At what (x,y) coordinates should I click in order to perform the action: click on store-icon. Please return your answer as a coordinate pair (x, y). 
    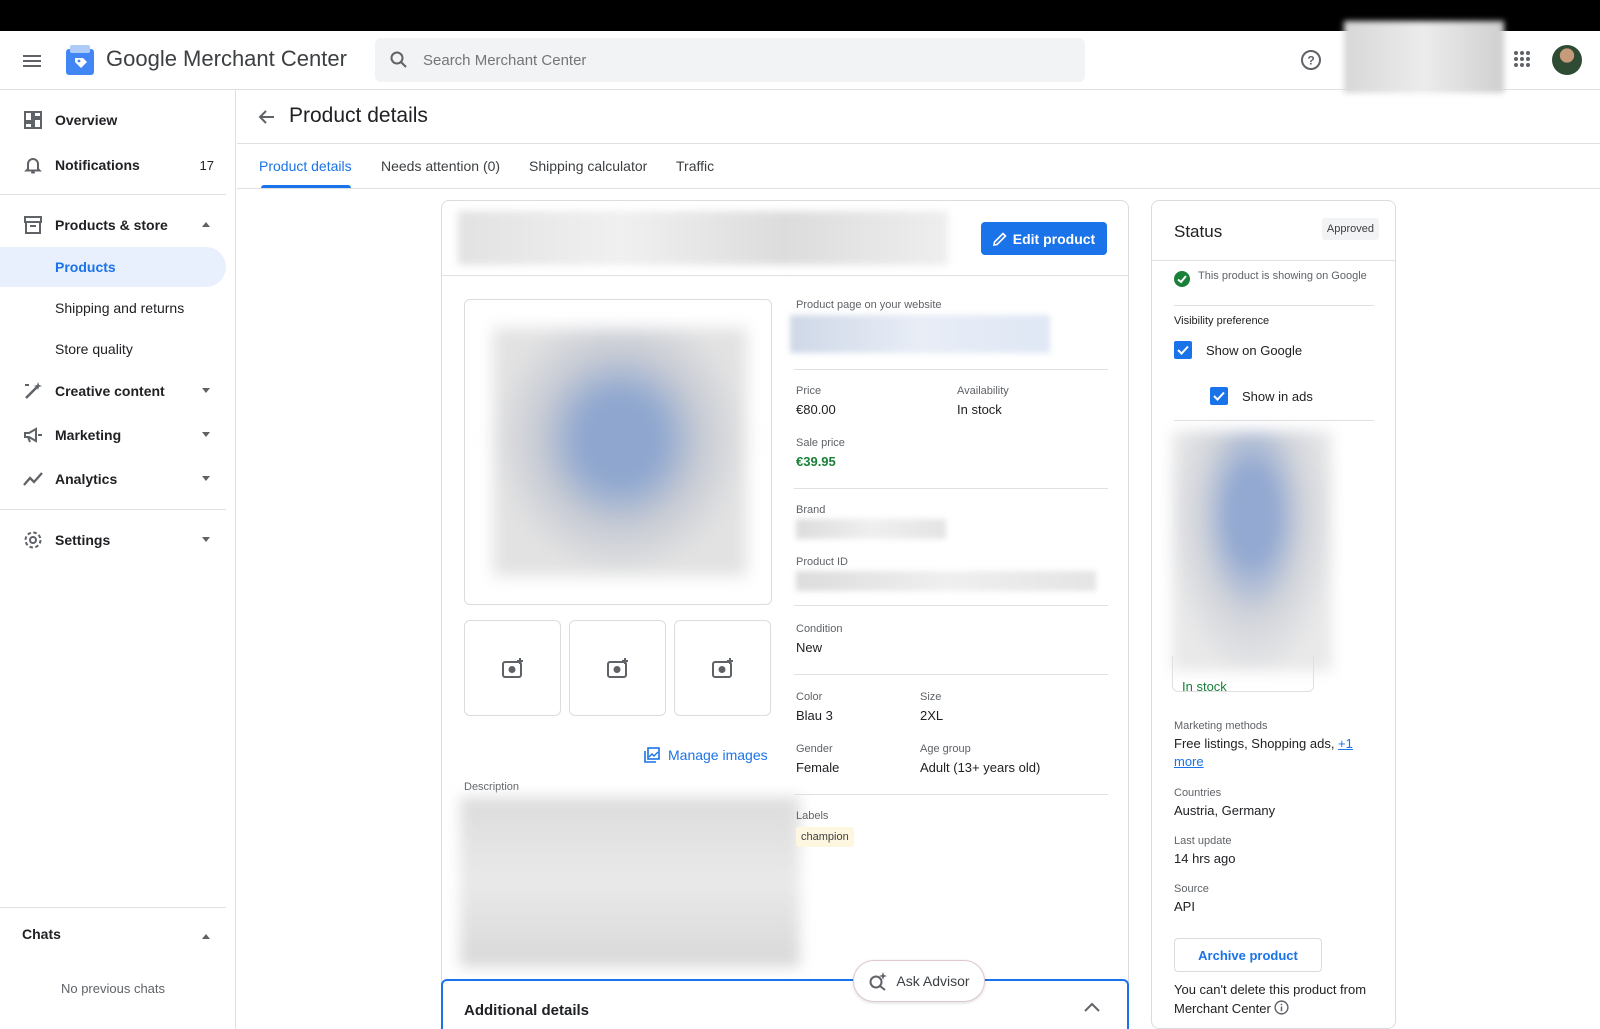
    Looking at the image, I should click on (33, 225).